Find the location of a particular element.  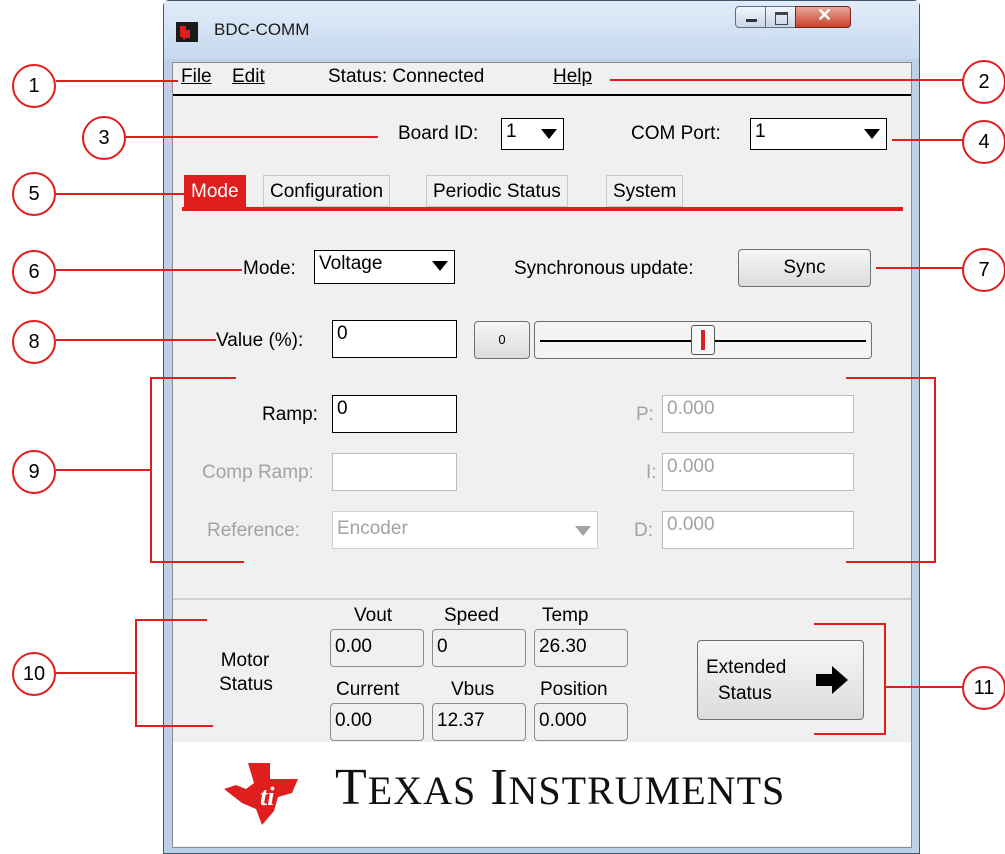

vout-value: 0.00 is located at coordinates (353, 646).